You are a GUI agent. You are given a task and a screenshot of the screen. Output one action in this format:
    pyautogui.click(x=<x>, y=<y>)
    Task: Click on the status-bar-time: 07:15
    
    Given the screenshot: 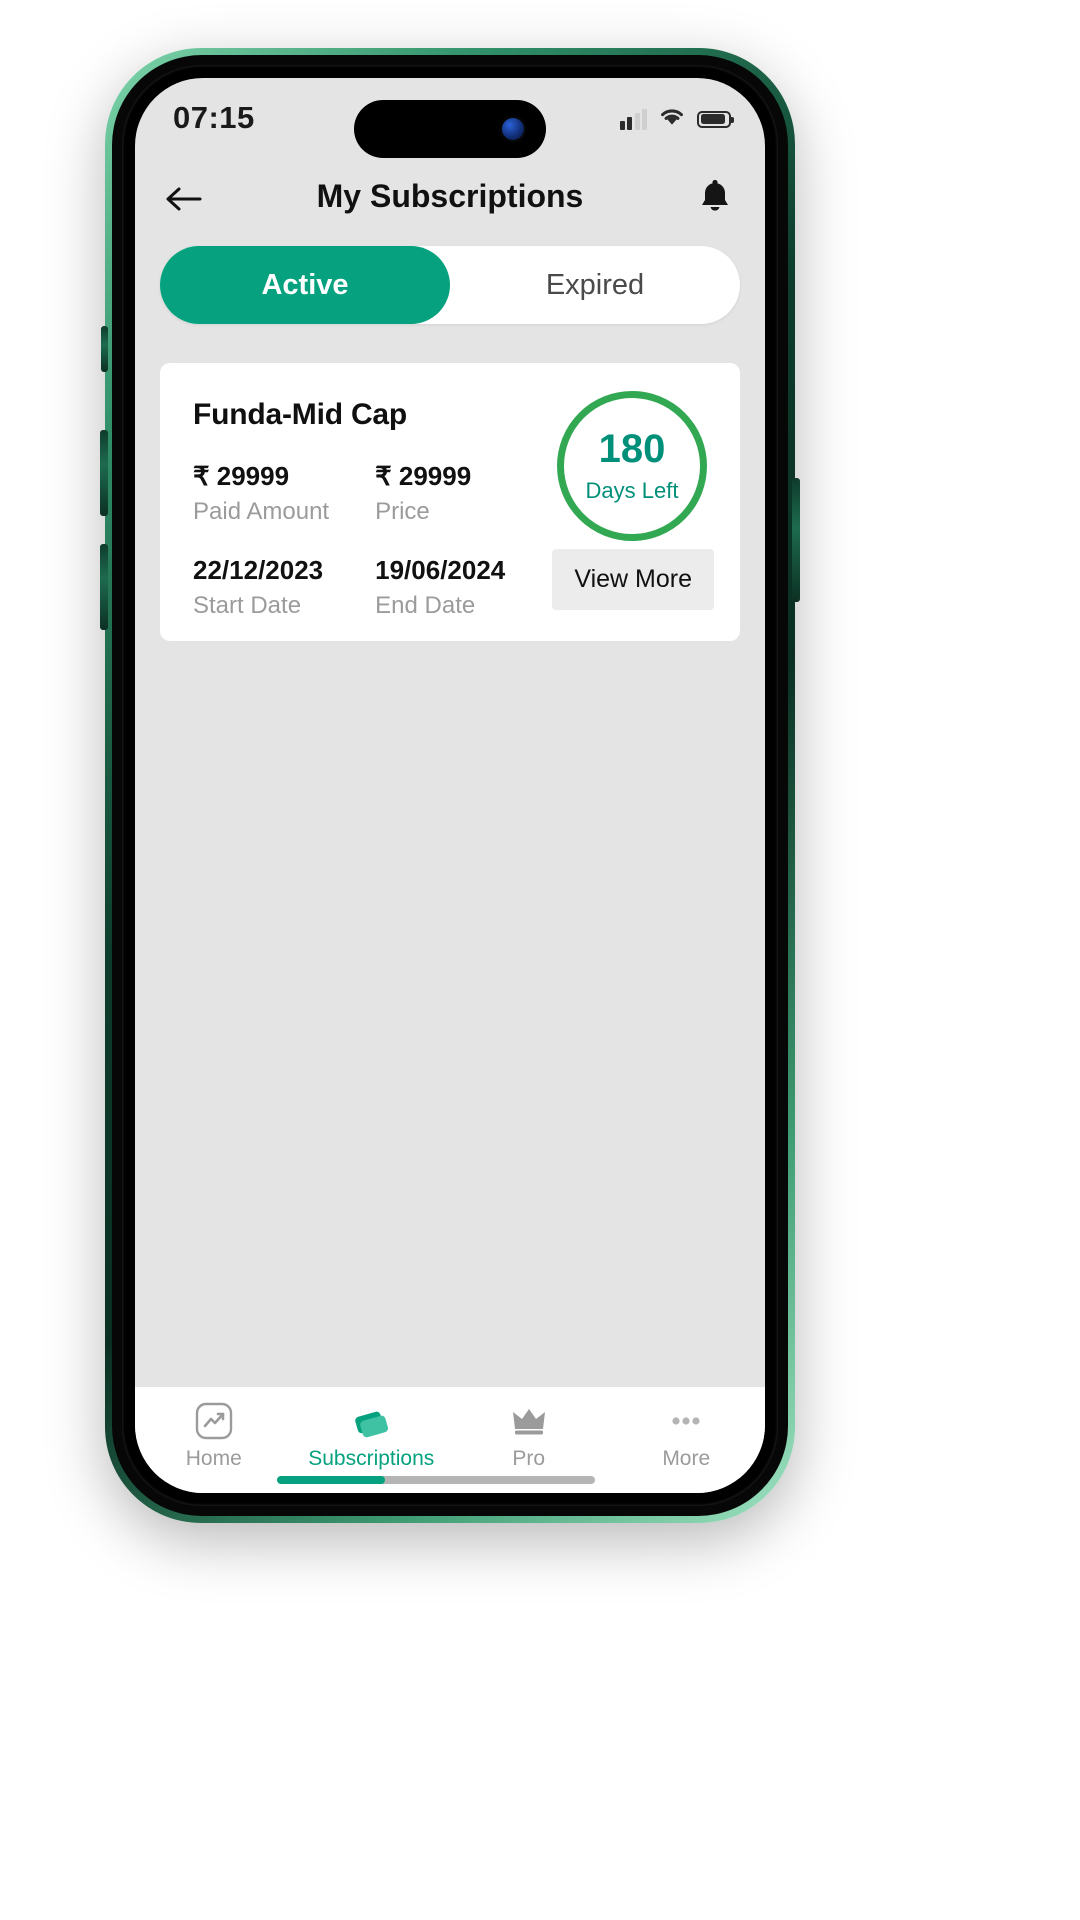 What is the action you would take?
    pyautogui.click(x=214, y=117)
    